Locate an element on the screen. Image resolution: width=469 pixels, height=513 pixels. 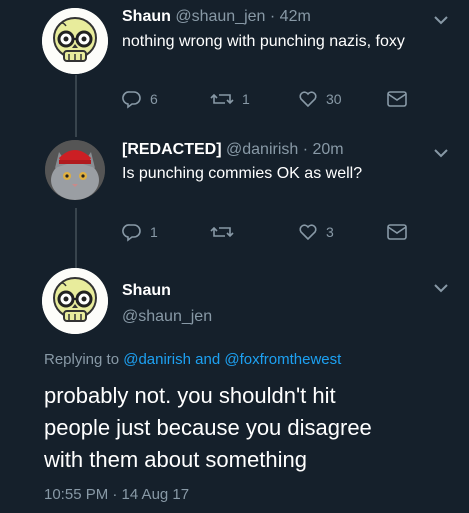
timestamp: · 20m is located at coordinates (323, 149).